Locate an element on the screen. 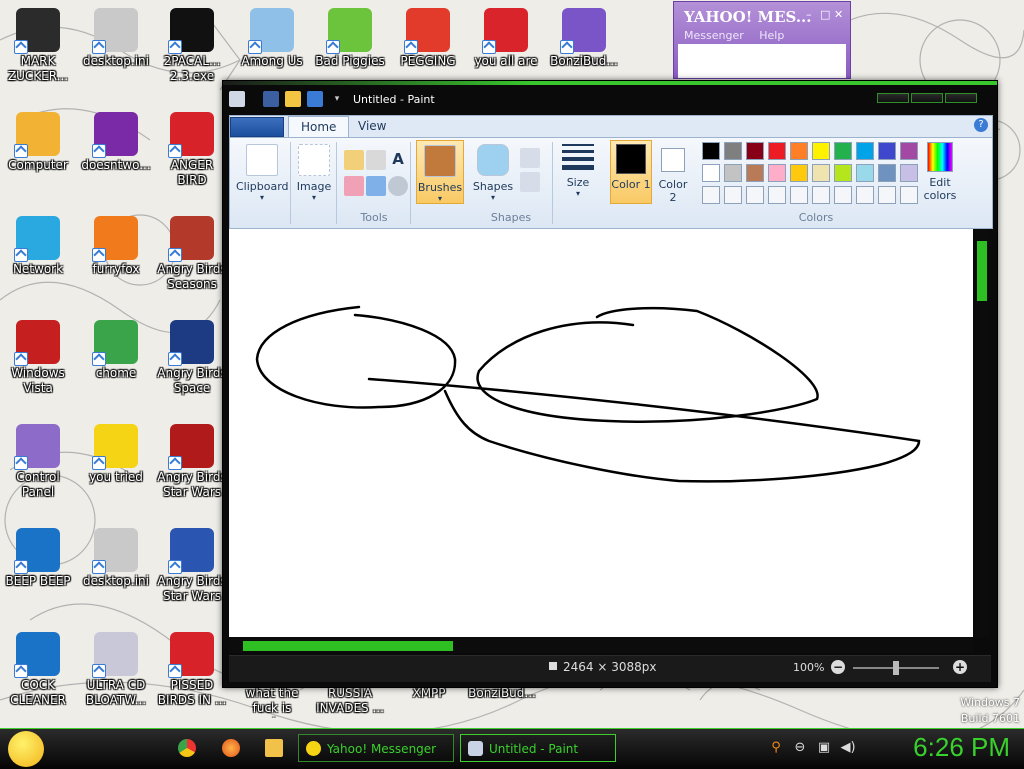 The width and height of the screenshot is (1024, 769). horizontal-scrollbar is located at coordinates (601, 646).